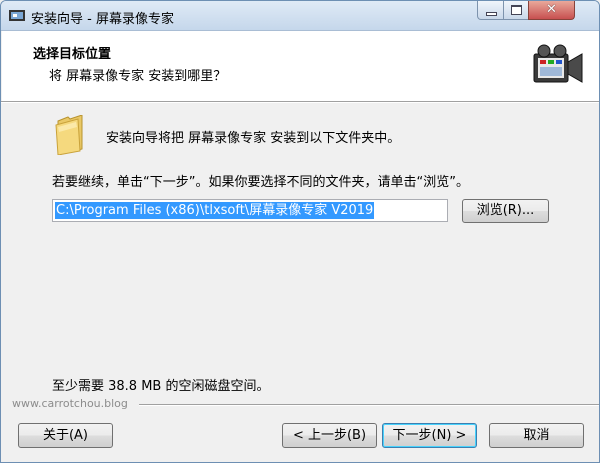 This screenshot has height=463, width=600. Describe the element at coordinates (138, 76) in the screenshot. I see `page-subtitle: 将 屏幕录像专家 安装到哪里？` at that location.